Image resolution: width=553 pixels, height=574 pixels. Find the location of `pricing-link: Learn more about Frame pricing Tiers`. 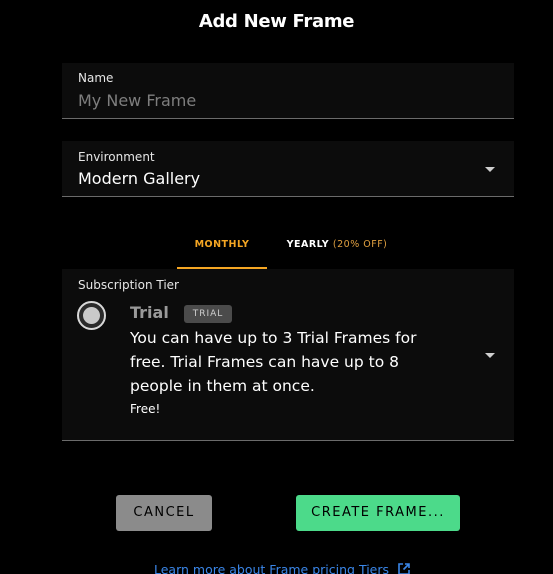

pricing-link: Learn more about Frame pricing Tiers is located at coordinates (282, 568).